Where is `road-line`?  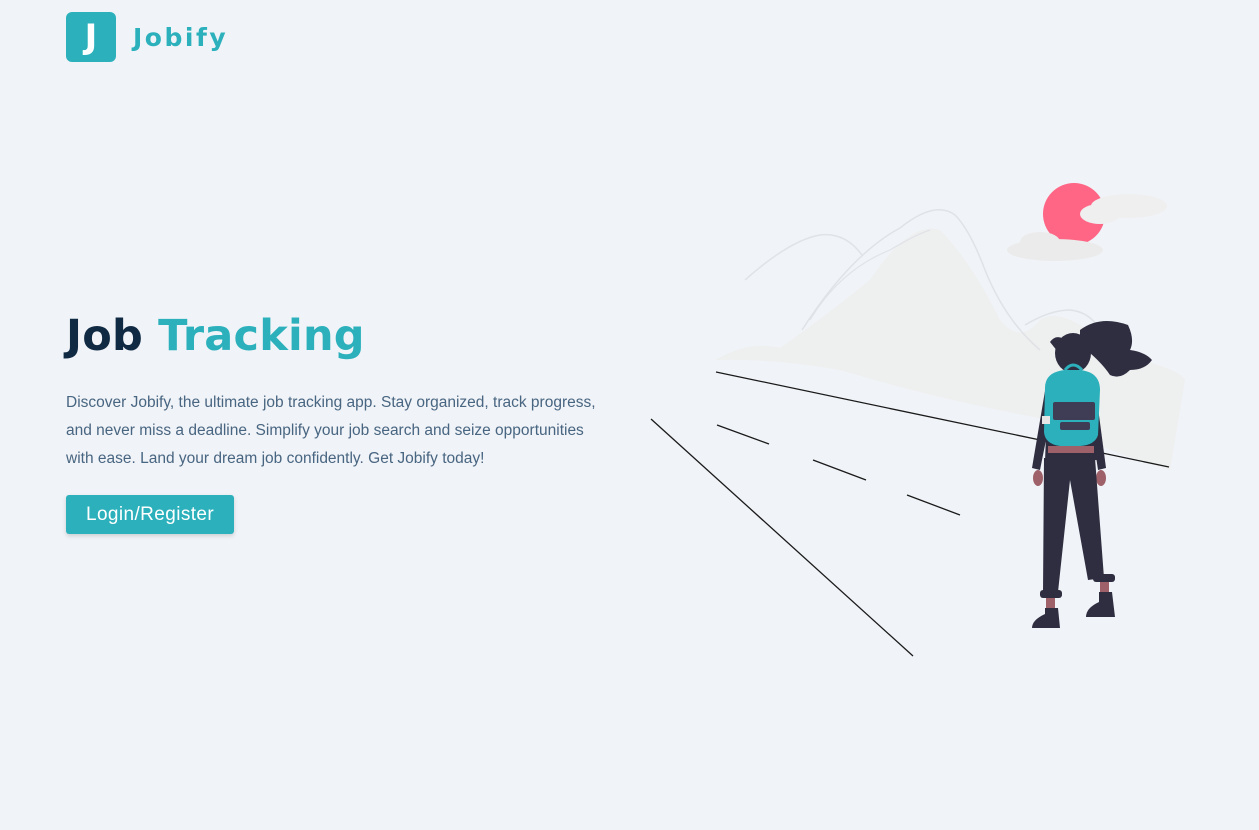 road-line is located at coordinates (782, 537).